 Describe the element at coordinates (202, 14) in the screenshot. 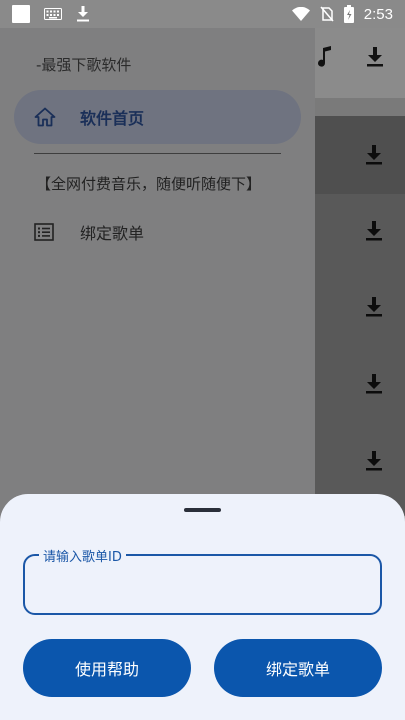

I see `status-bar: 2:53` at that location.